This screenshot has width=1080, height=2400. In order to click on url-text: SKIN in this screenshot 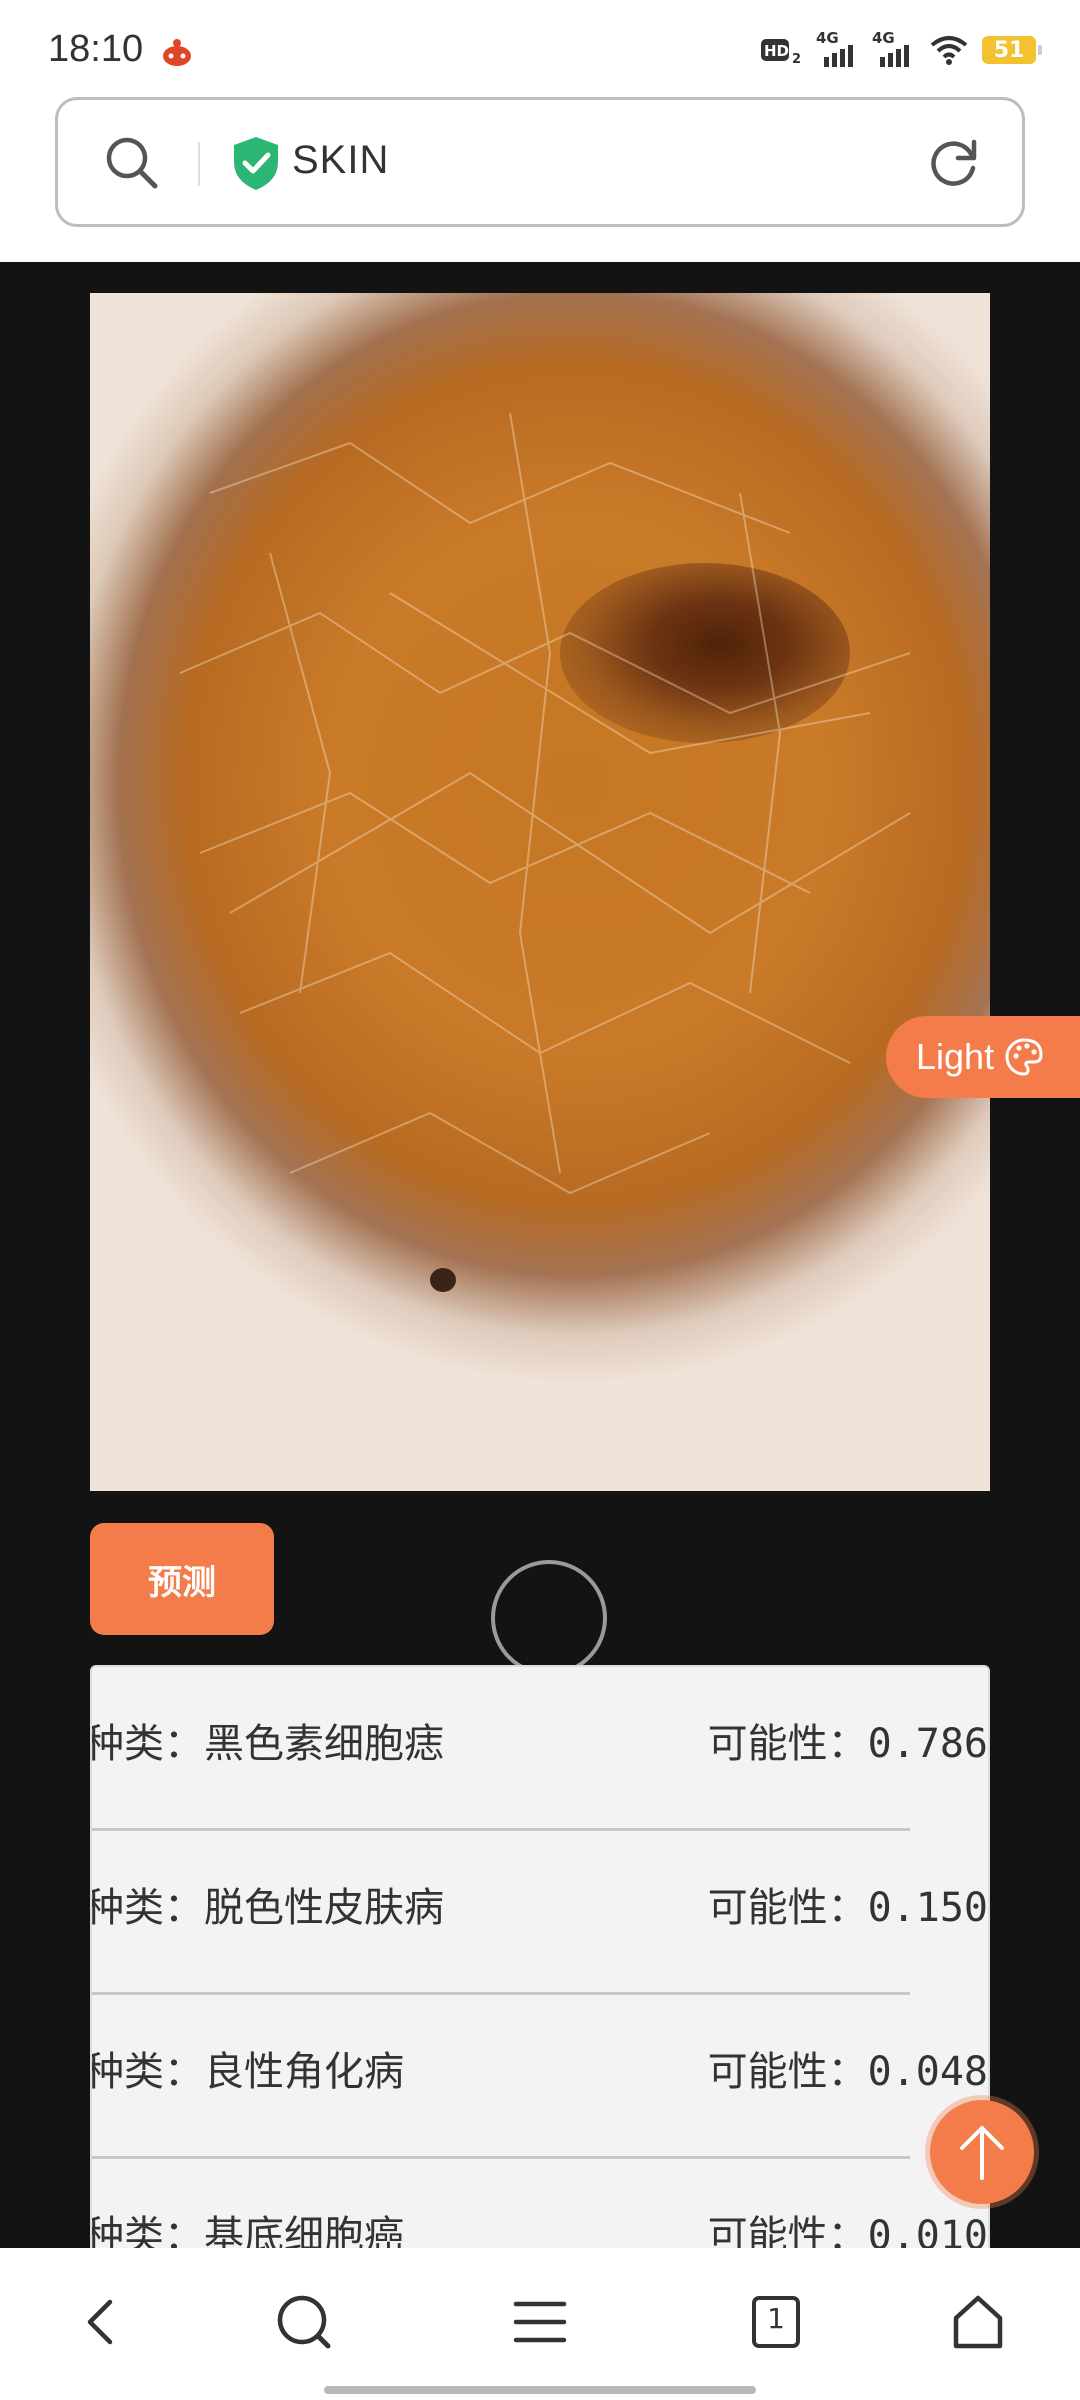, I will do `click(340, 160)`.